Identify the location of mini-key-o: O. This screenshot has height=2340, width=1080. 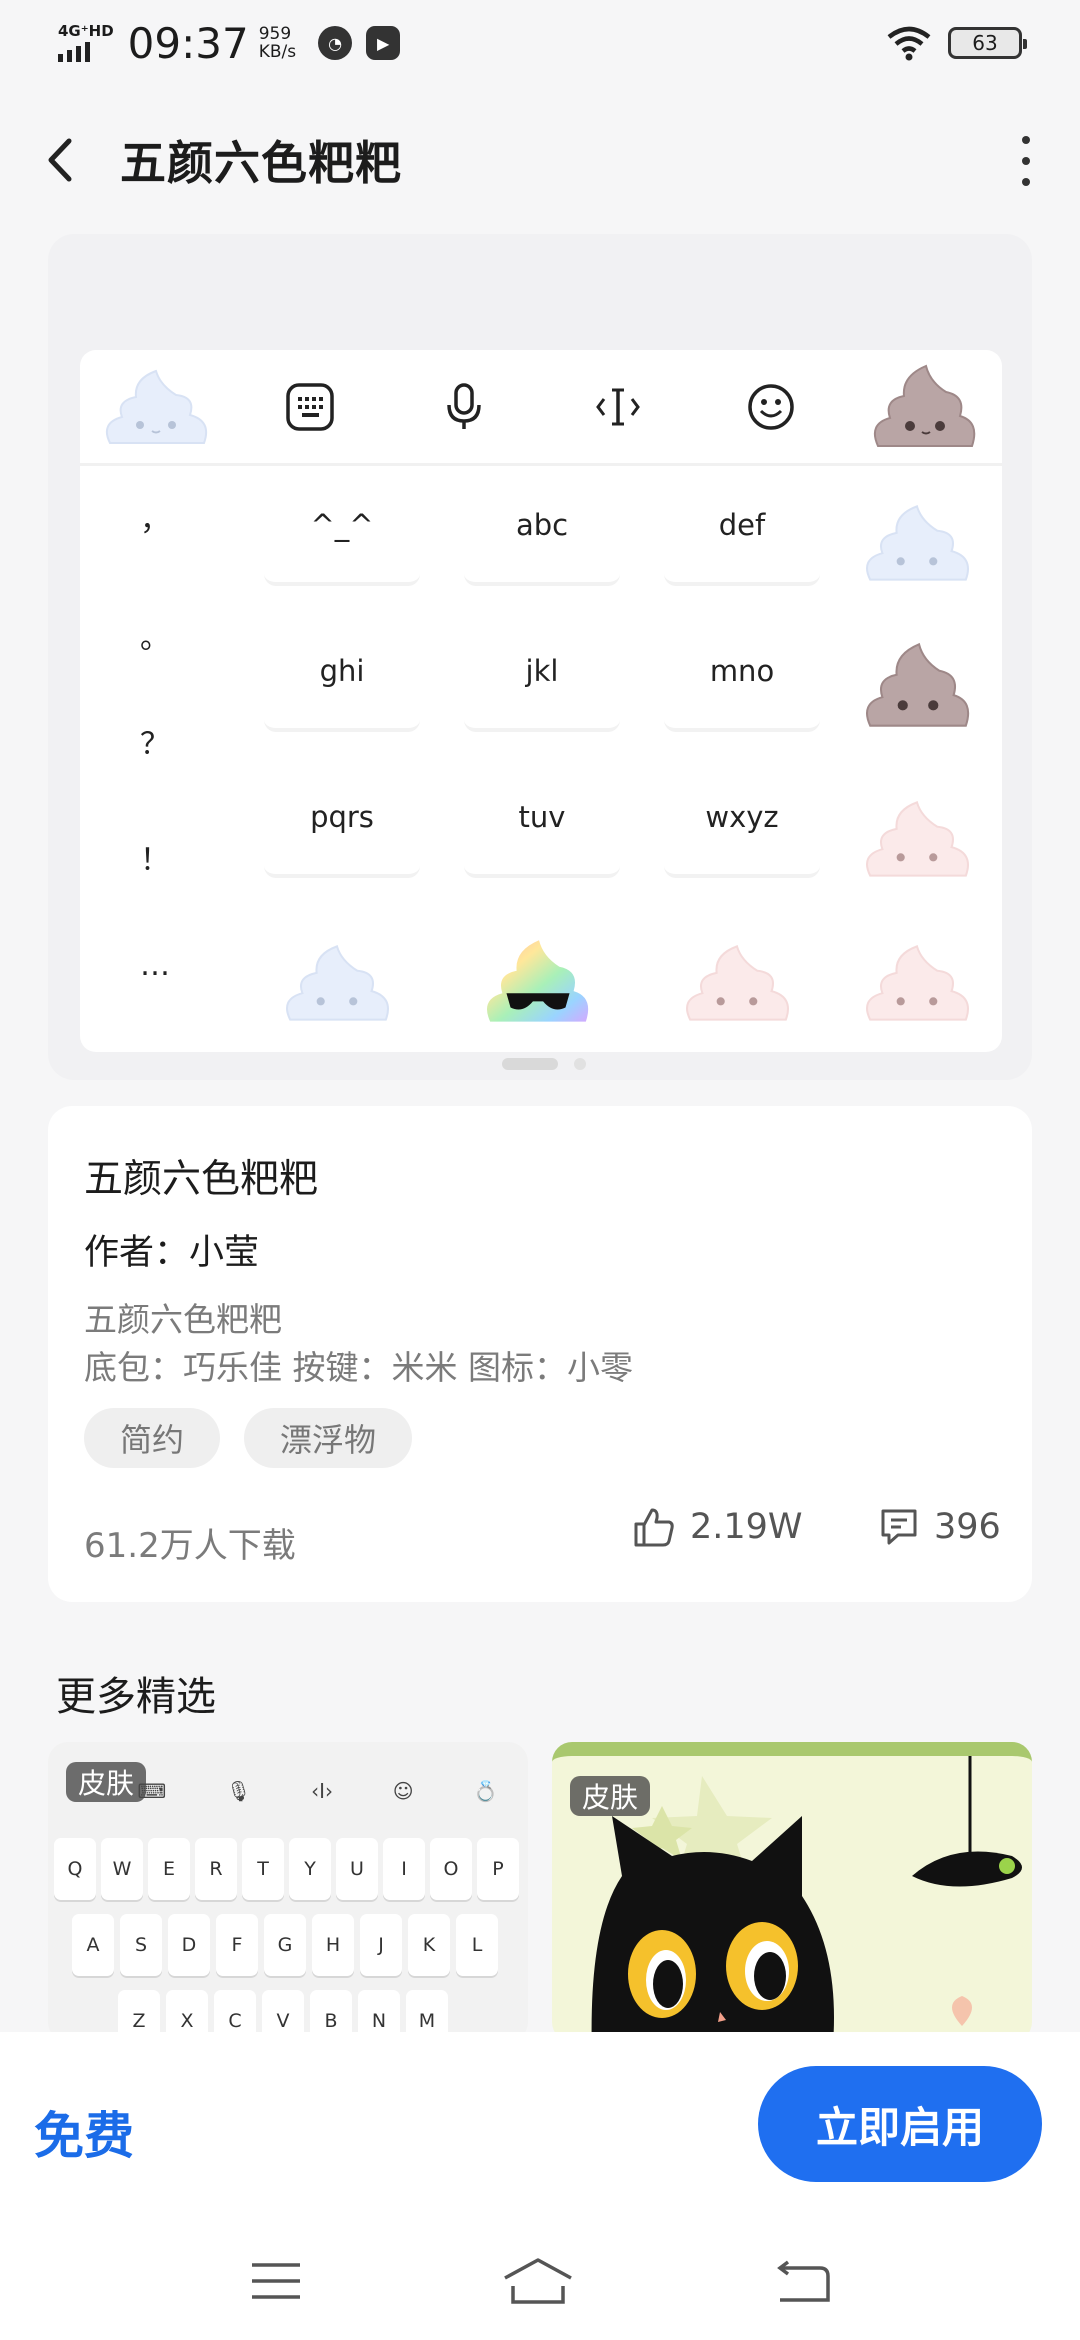
(451, 1869).